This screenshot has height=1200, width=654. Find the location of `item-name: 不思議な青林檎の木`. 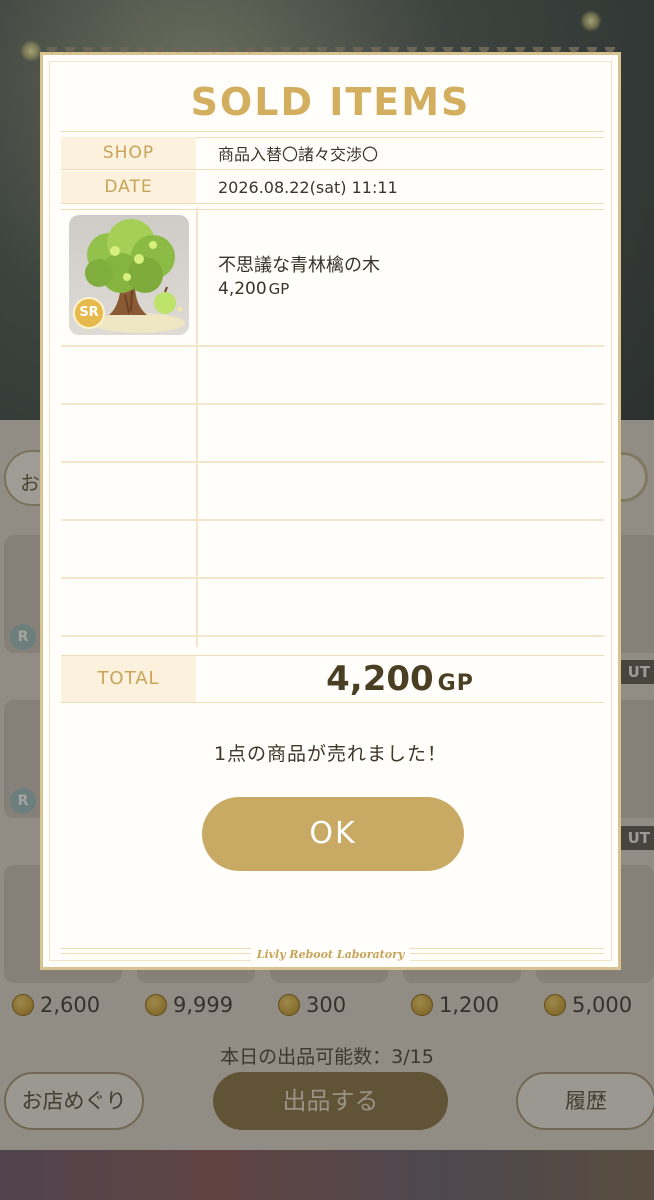

item-name: 不思議な青林檎の木 is located at coordinates (299, 265).